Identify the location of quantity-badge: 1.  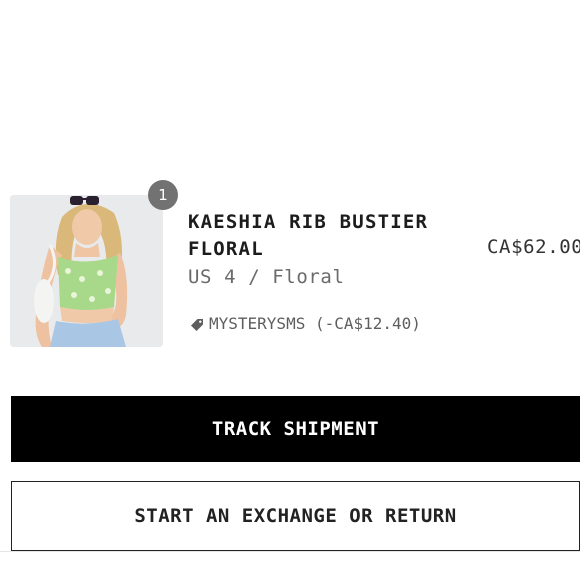
(163, 195).